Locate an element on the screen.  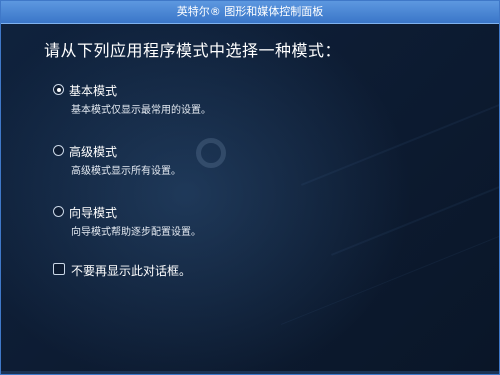
dont-show-again-option: 不要再显示此对话框。 is located at coordinates (153, 270).